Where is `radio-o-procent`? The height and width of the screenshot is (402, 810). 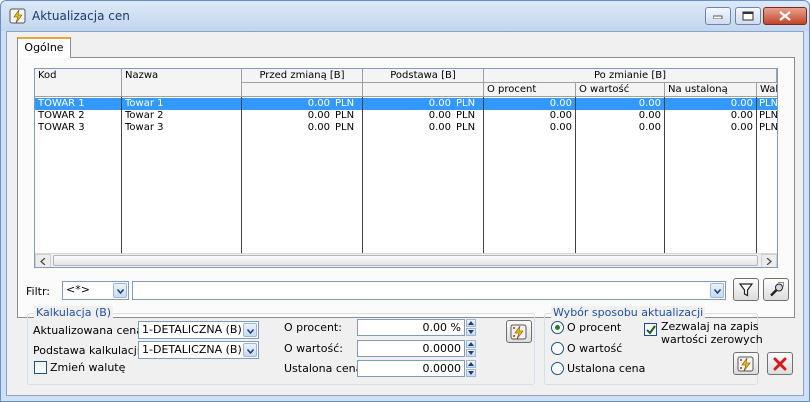 radio-o-procent is located at coordinates (557, 327).